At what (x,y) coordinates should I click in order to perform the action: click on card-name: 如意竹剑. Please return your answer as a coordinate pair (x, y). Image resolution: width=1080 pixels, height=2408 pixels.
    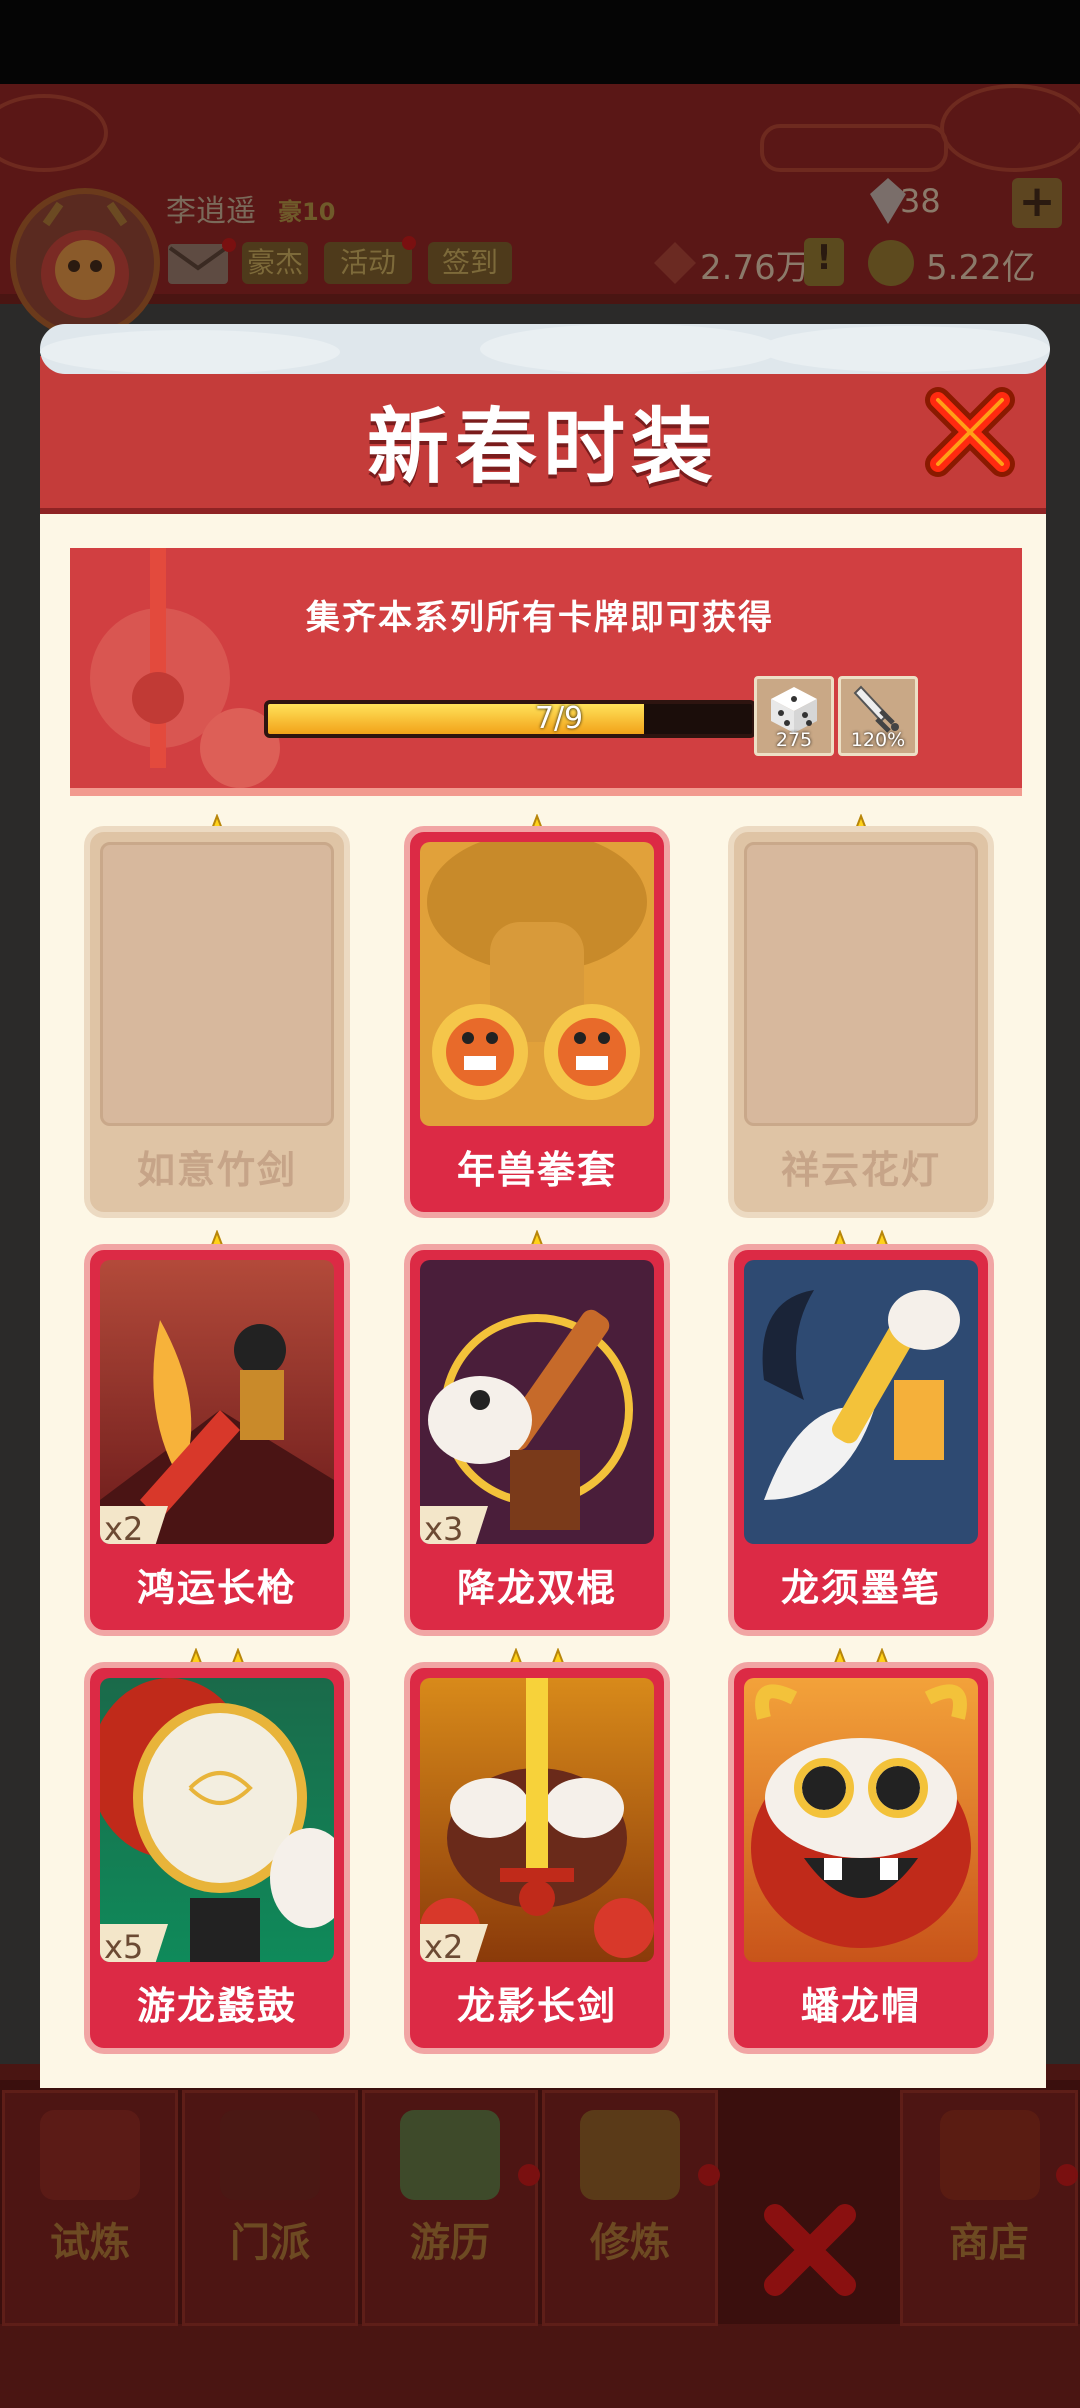
    Looking at the image, I should click on (216, 1170).